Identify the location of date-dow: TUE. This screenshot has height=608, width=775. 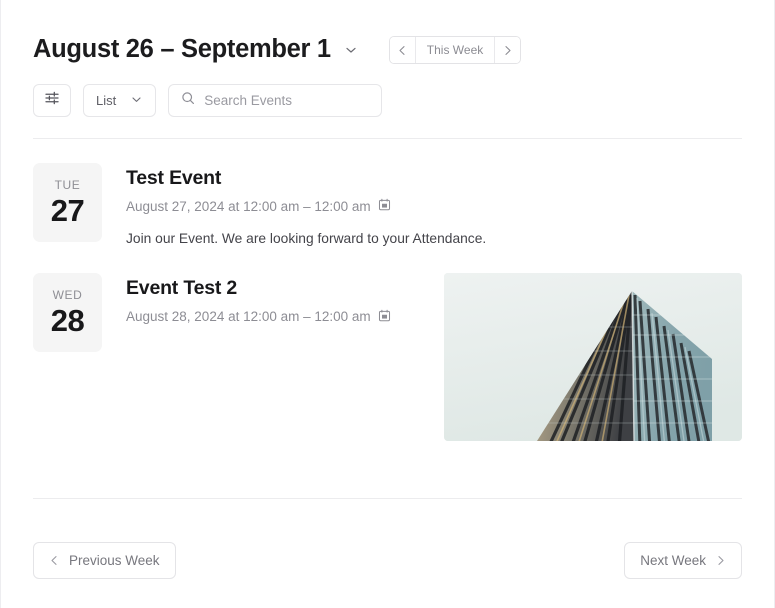
(67, 185).